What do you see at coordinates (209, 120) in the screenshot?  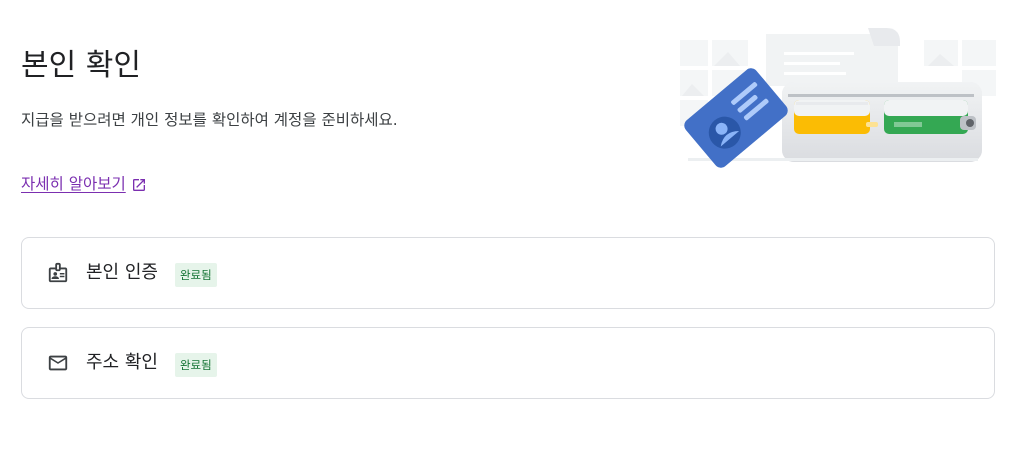 I see `page-description: 지급을 받으려면 개인 정보를 확인하여 계정을 준비하세요.` at bounding box center [209, 120].